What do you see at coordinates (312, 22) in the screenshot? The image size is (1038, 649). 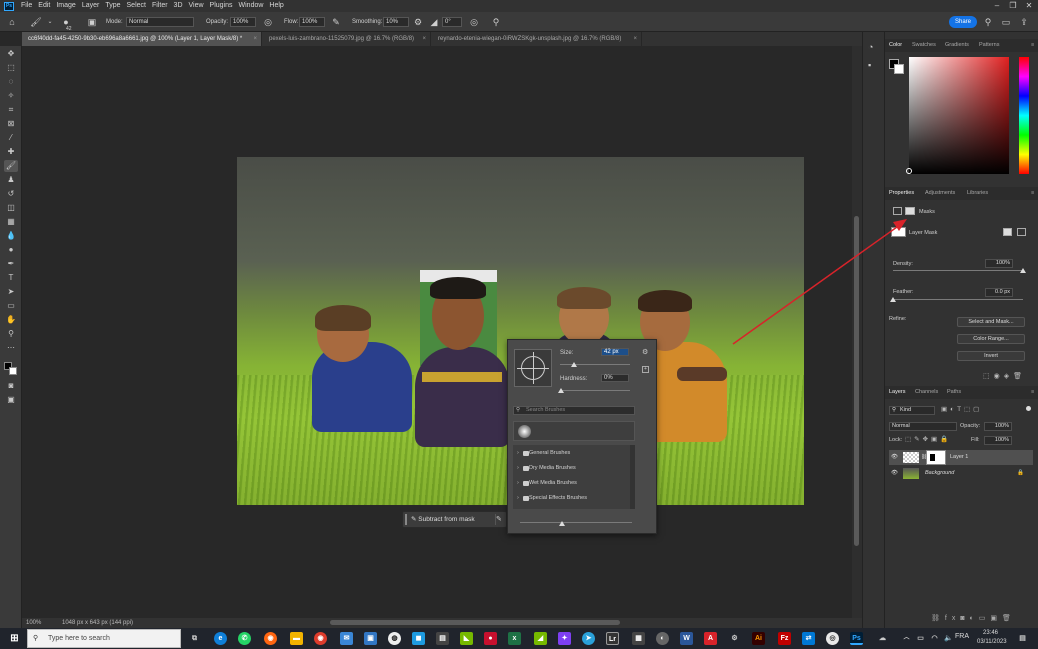 I see `flow-field: 100%` at bounding box center [312, 22].